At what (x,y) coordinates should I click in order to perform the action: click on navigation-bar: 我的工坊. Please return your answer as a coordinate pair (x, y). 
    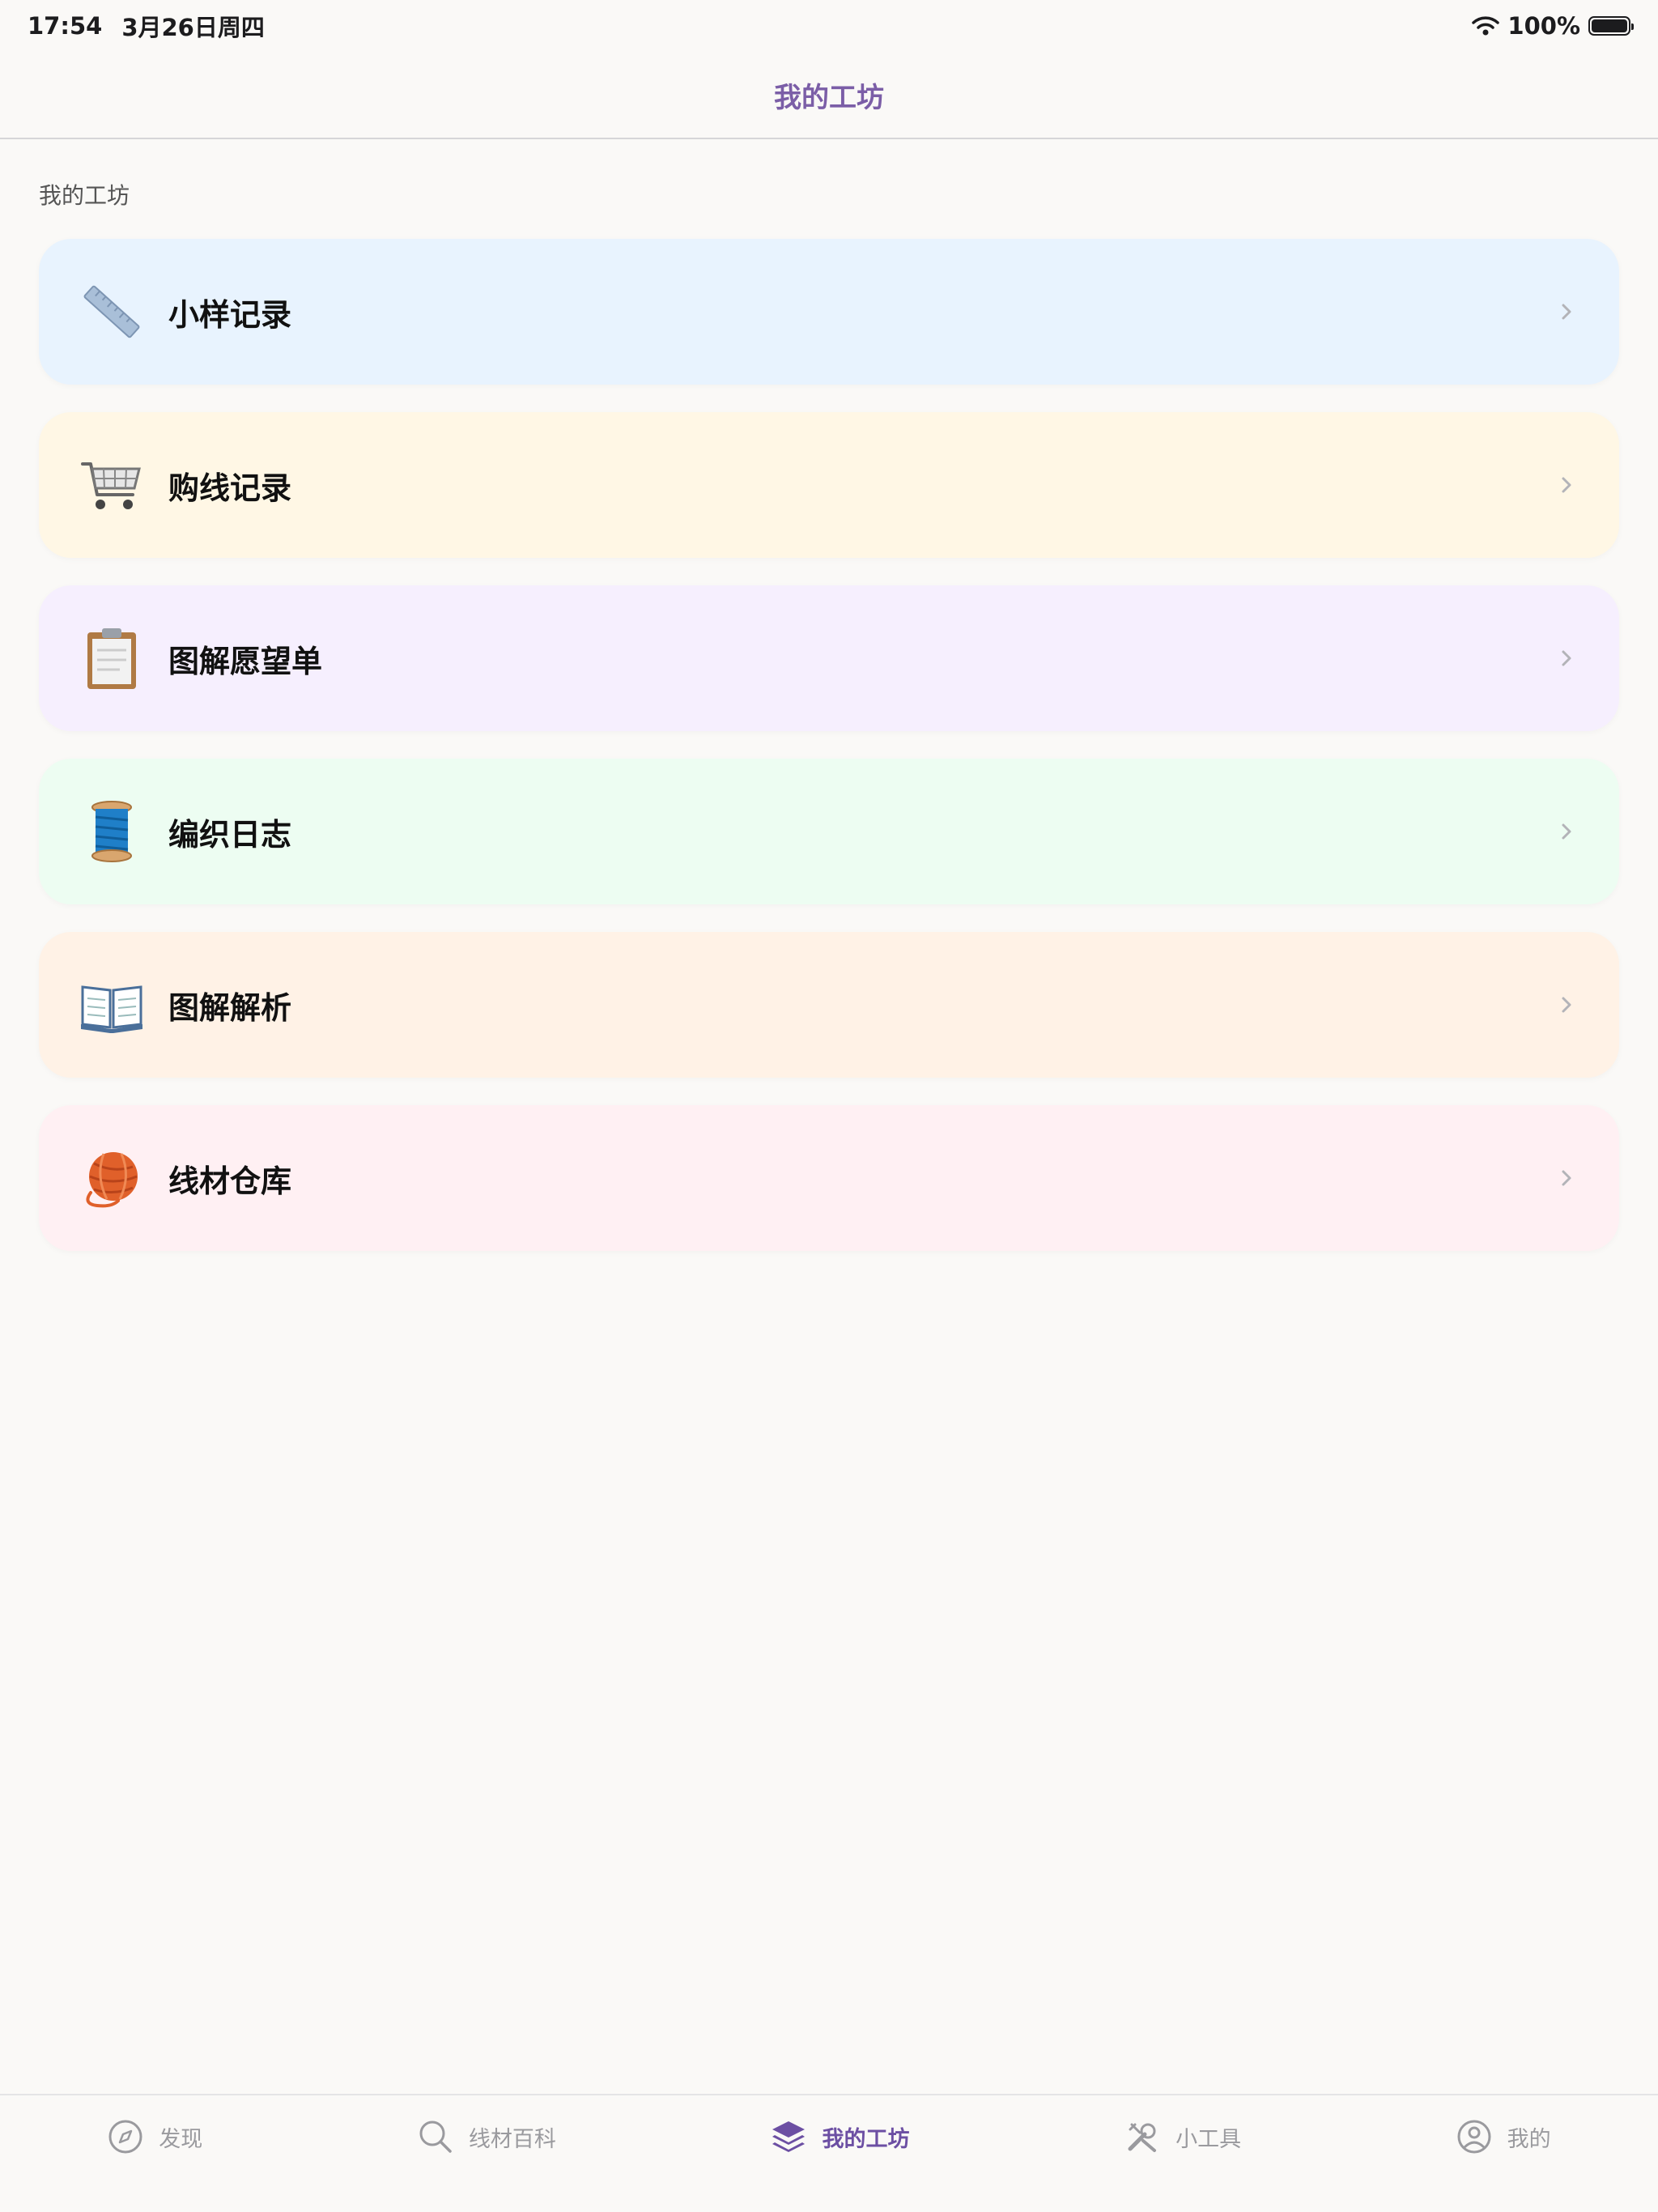
    Looking at the image, I should click on (829, 96).